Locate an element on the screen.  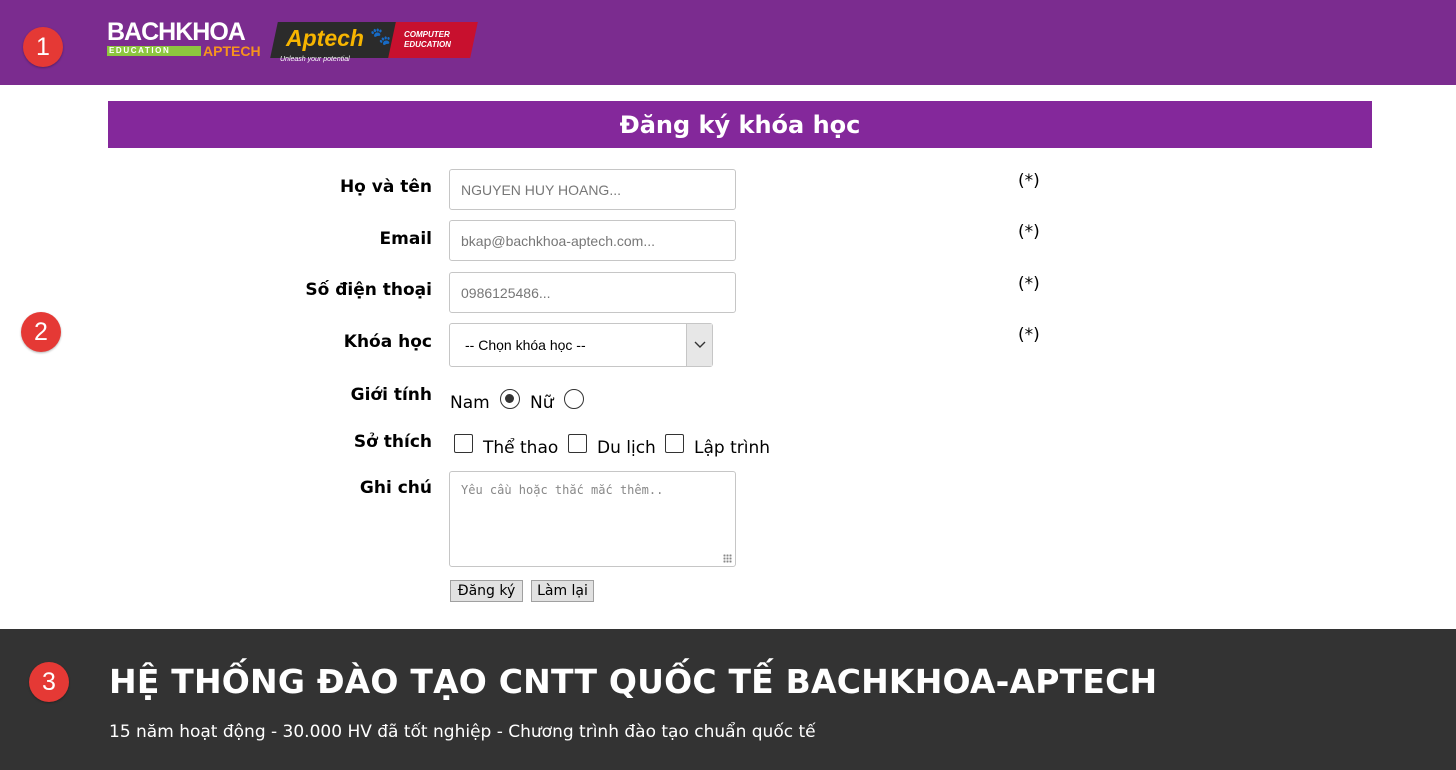
aptech-logo-computer-education: COMPUTER EDUCATION is located at coordinates (427, 40).